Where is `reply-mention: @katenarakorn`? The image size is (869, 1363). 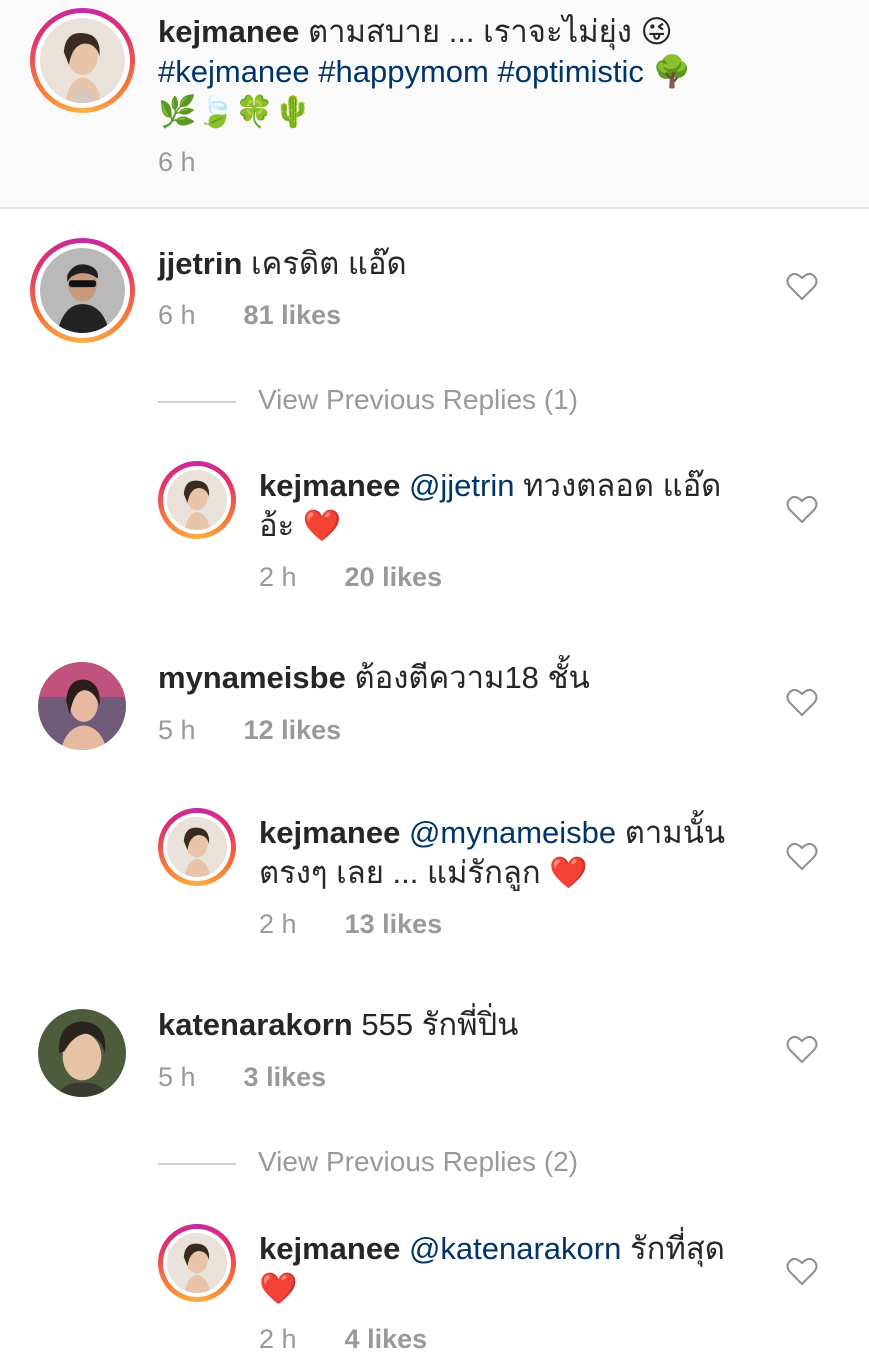
reply-mention: @katenarakorn is located at coordinates (510, 1248).